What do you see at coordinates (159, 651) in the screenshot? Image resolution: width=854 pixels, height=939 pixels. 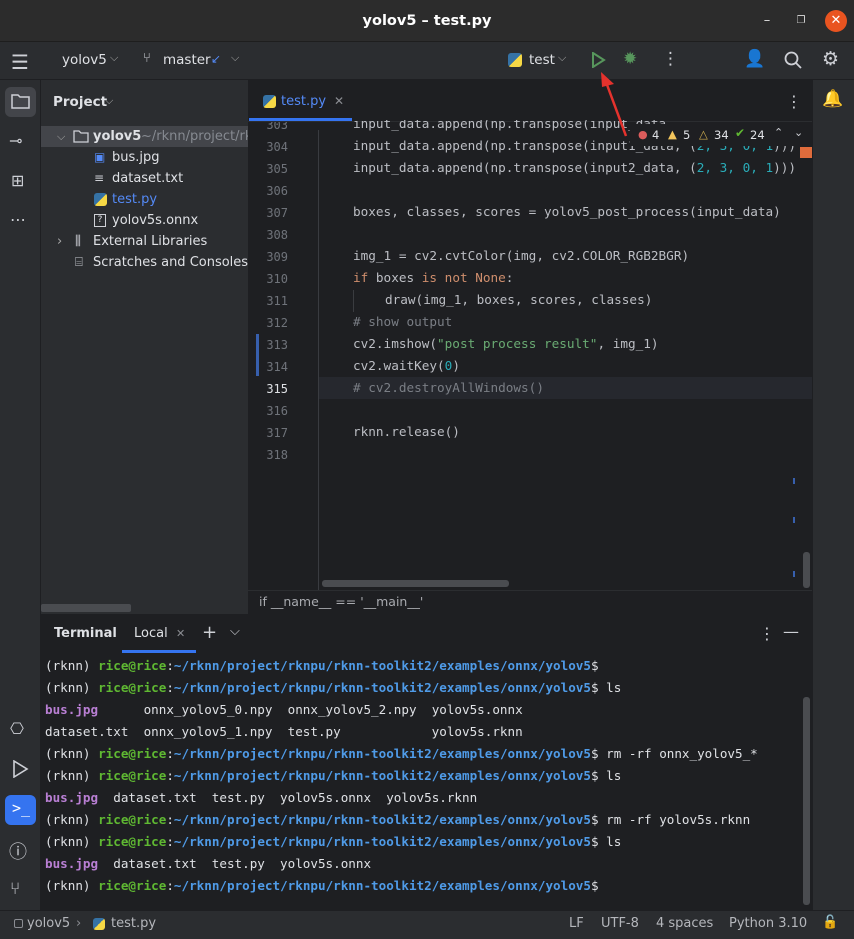 I see `active-terminal-tab-indicator` at bounding box center [159, 651].